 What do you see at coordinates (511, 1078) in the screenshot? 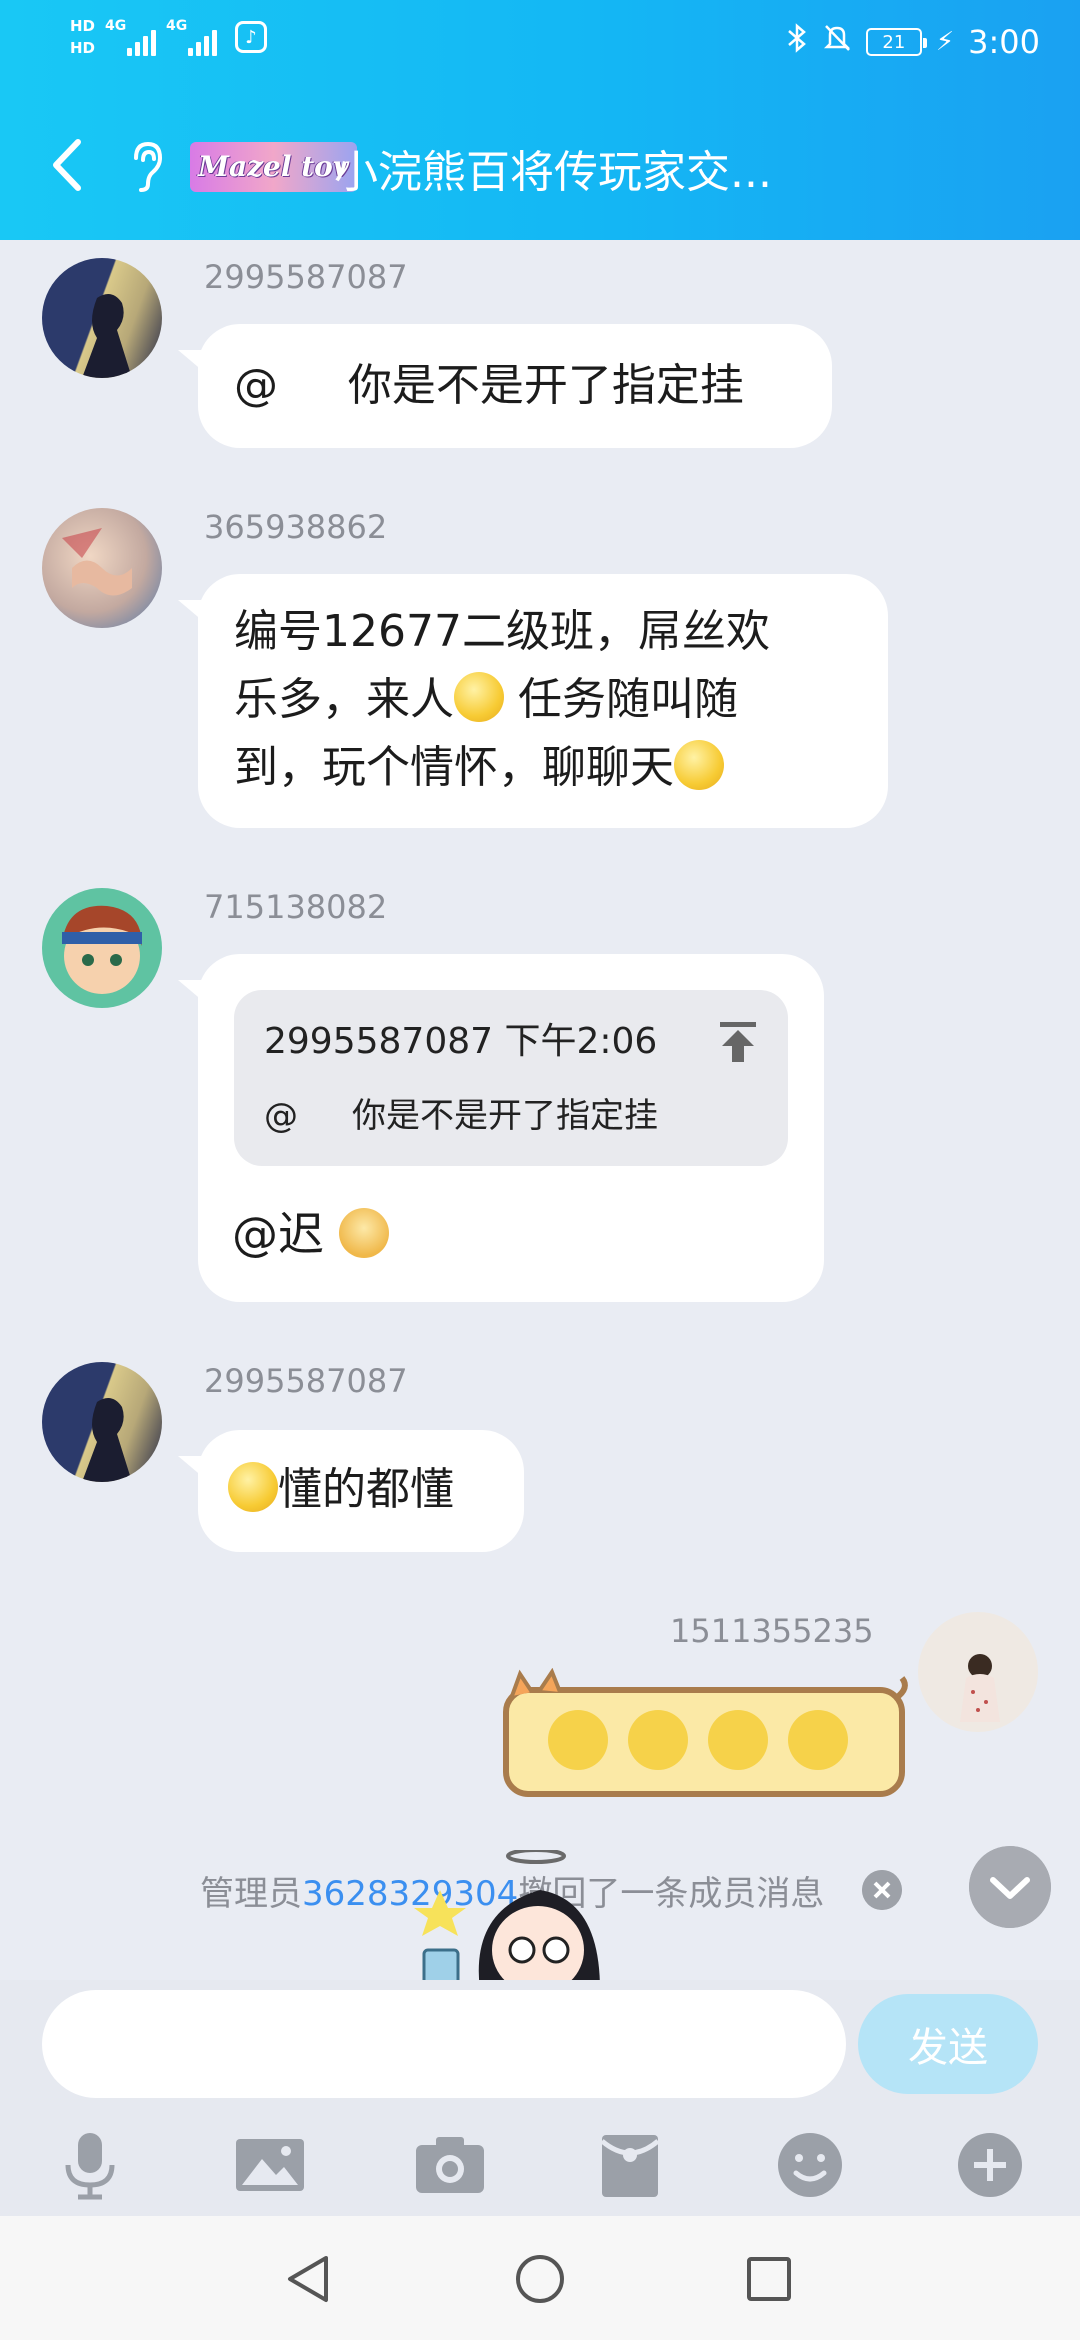
I see `quoted-message: 2995587087 下午2:06 @ 你是不是开了指定挂` at bounding box center [511, 1078].